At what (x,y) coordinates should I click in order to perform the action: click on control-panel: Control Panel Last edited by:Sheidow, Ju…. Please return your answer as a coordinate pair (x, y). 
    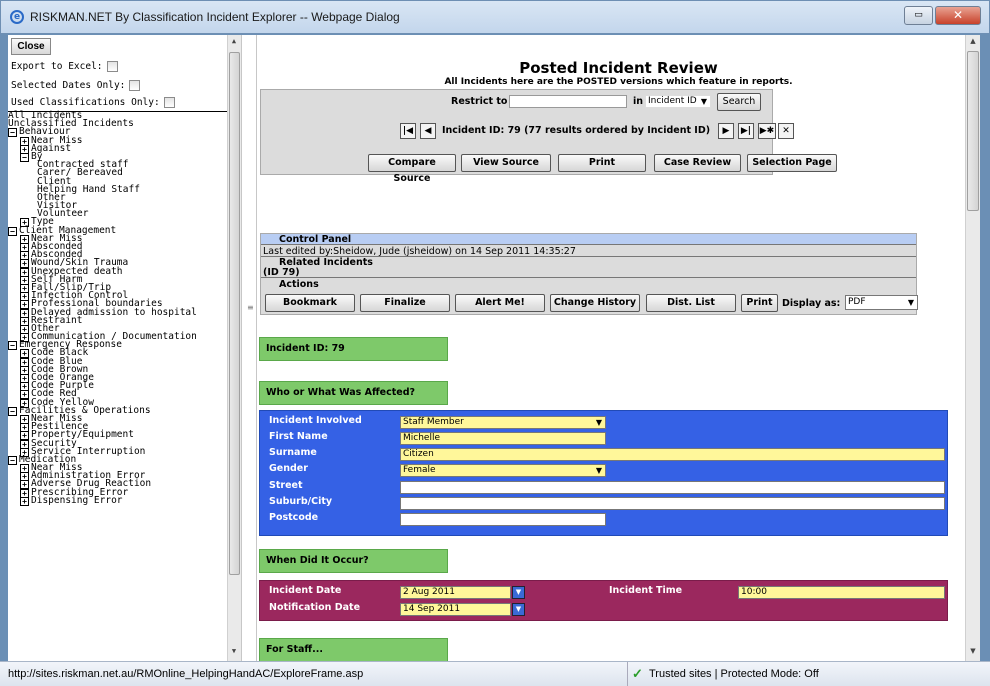
    Looking at the image, I should click on (589, 274).